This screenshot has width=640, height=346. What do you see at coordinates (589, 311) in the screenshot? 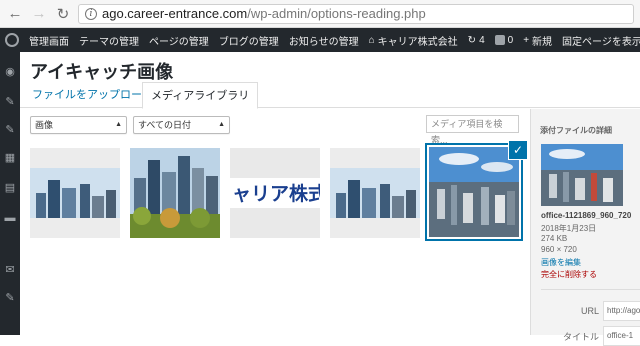
I see `url-label: URL` at bounding box center [589, 311].